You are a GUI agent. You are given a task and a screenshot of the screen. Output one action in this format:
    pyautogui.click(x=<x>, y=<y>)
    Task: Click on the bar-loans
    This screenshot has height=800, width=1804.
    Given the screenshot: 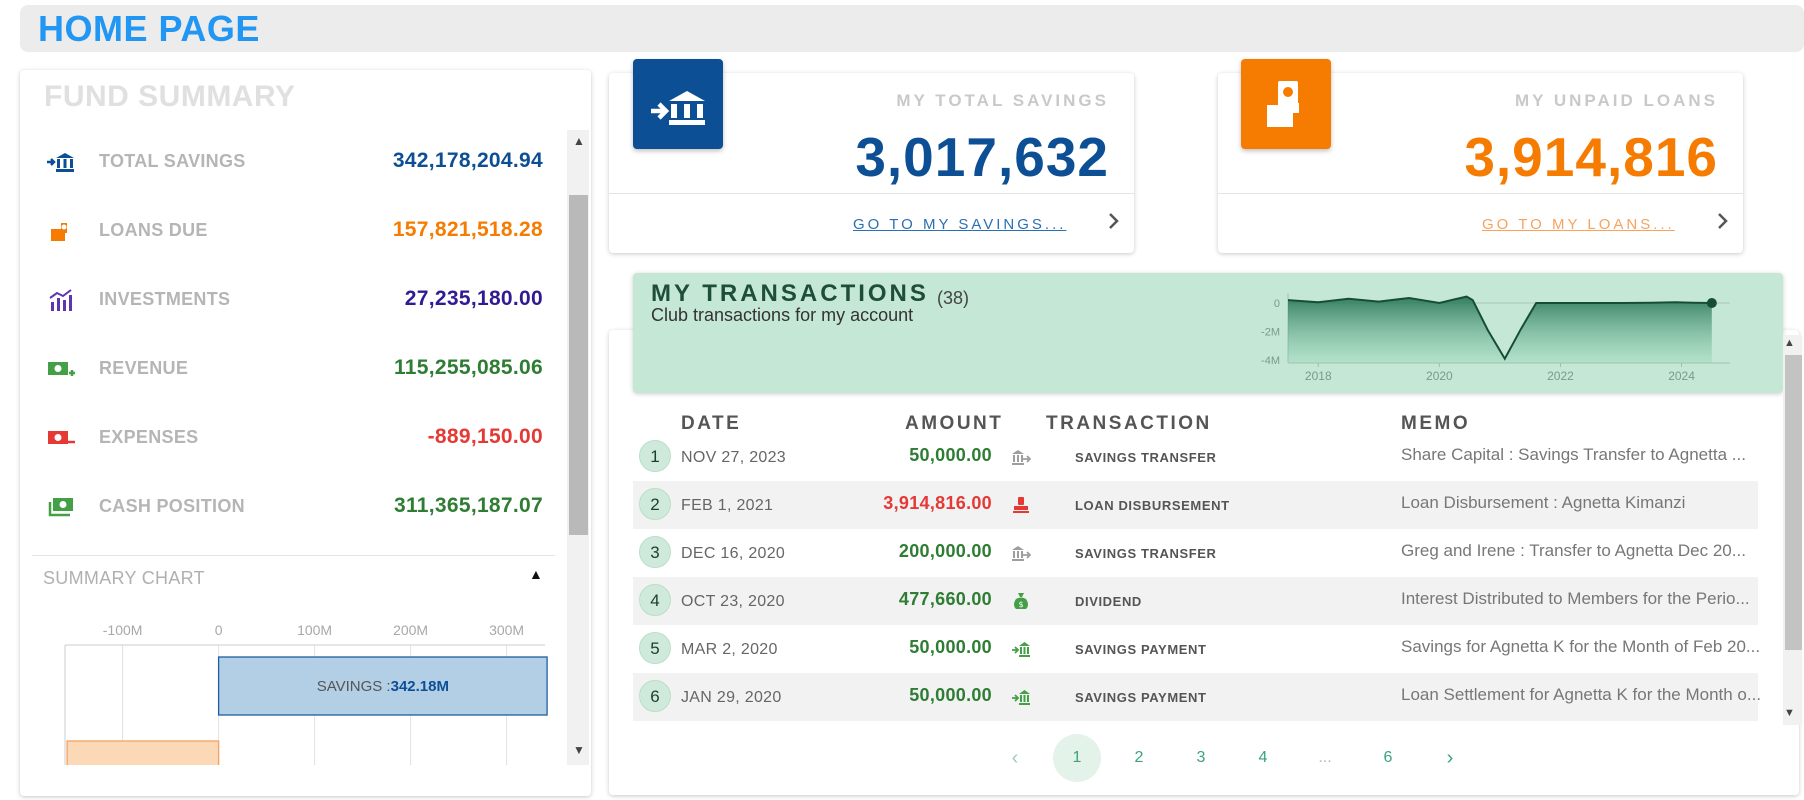 What is the action you would take?
    pyautogui.click(x=143, y=752)
    